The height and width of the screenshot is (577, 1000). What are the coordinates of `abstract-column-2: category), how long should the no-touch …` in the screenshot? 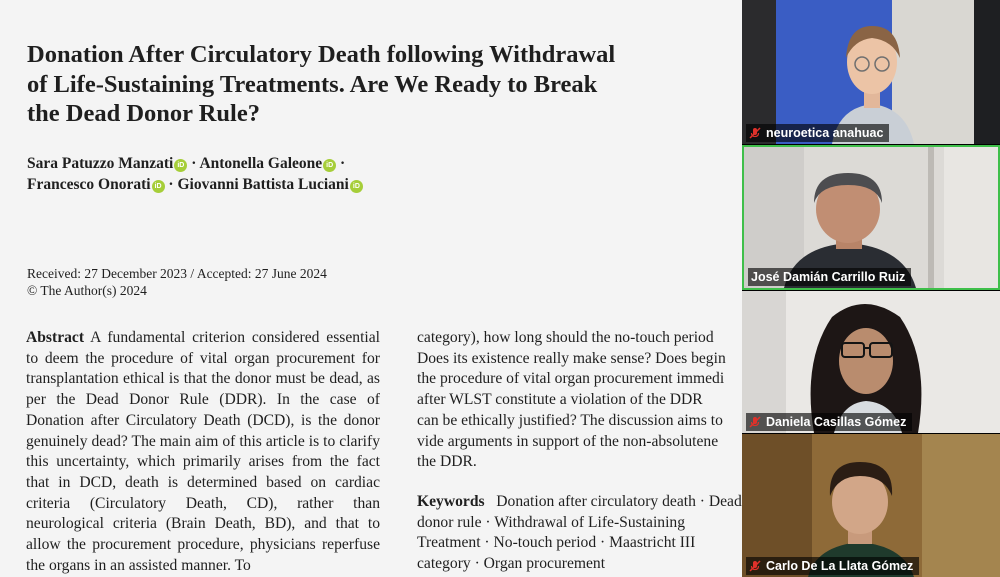 It's located at (579, 400).